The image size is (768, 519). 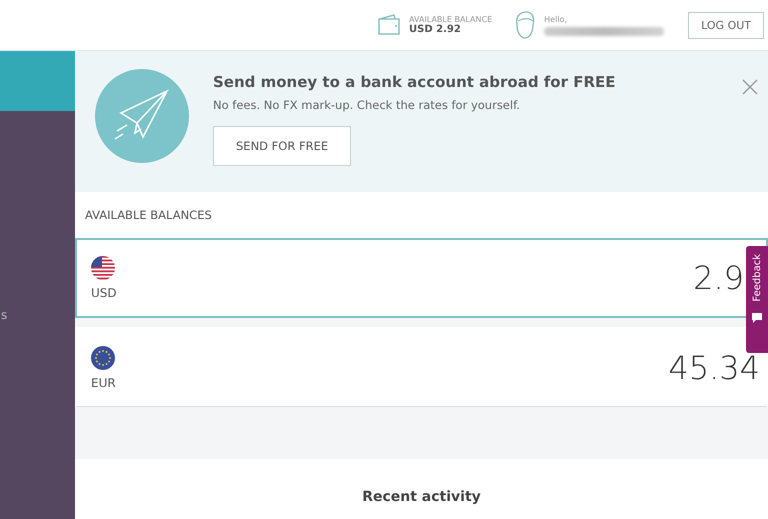 I want to click on balance-card: EUR 45.34, so click(x=421, y=367).